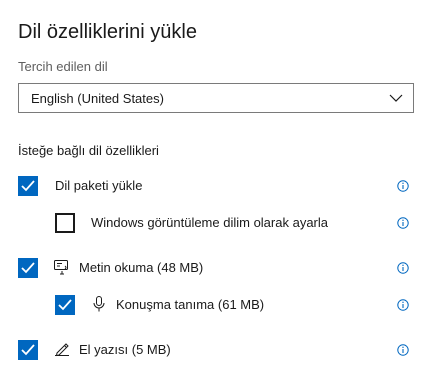  I want to click on speech-recognition-label: Konuşma tanıma (61 MB), so click(190, 304).